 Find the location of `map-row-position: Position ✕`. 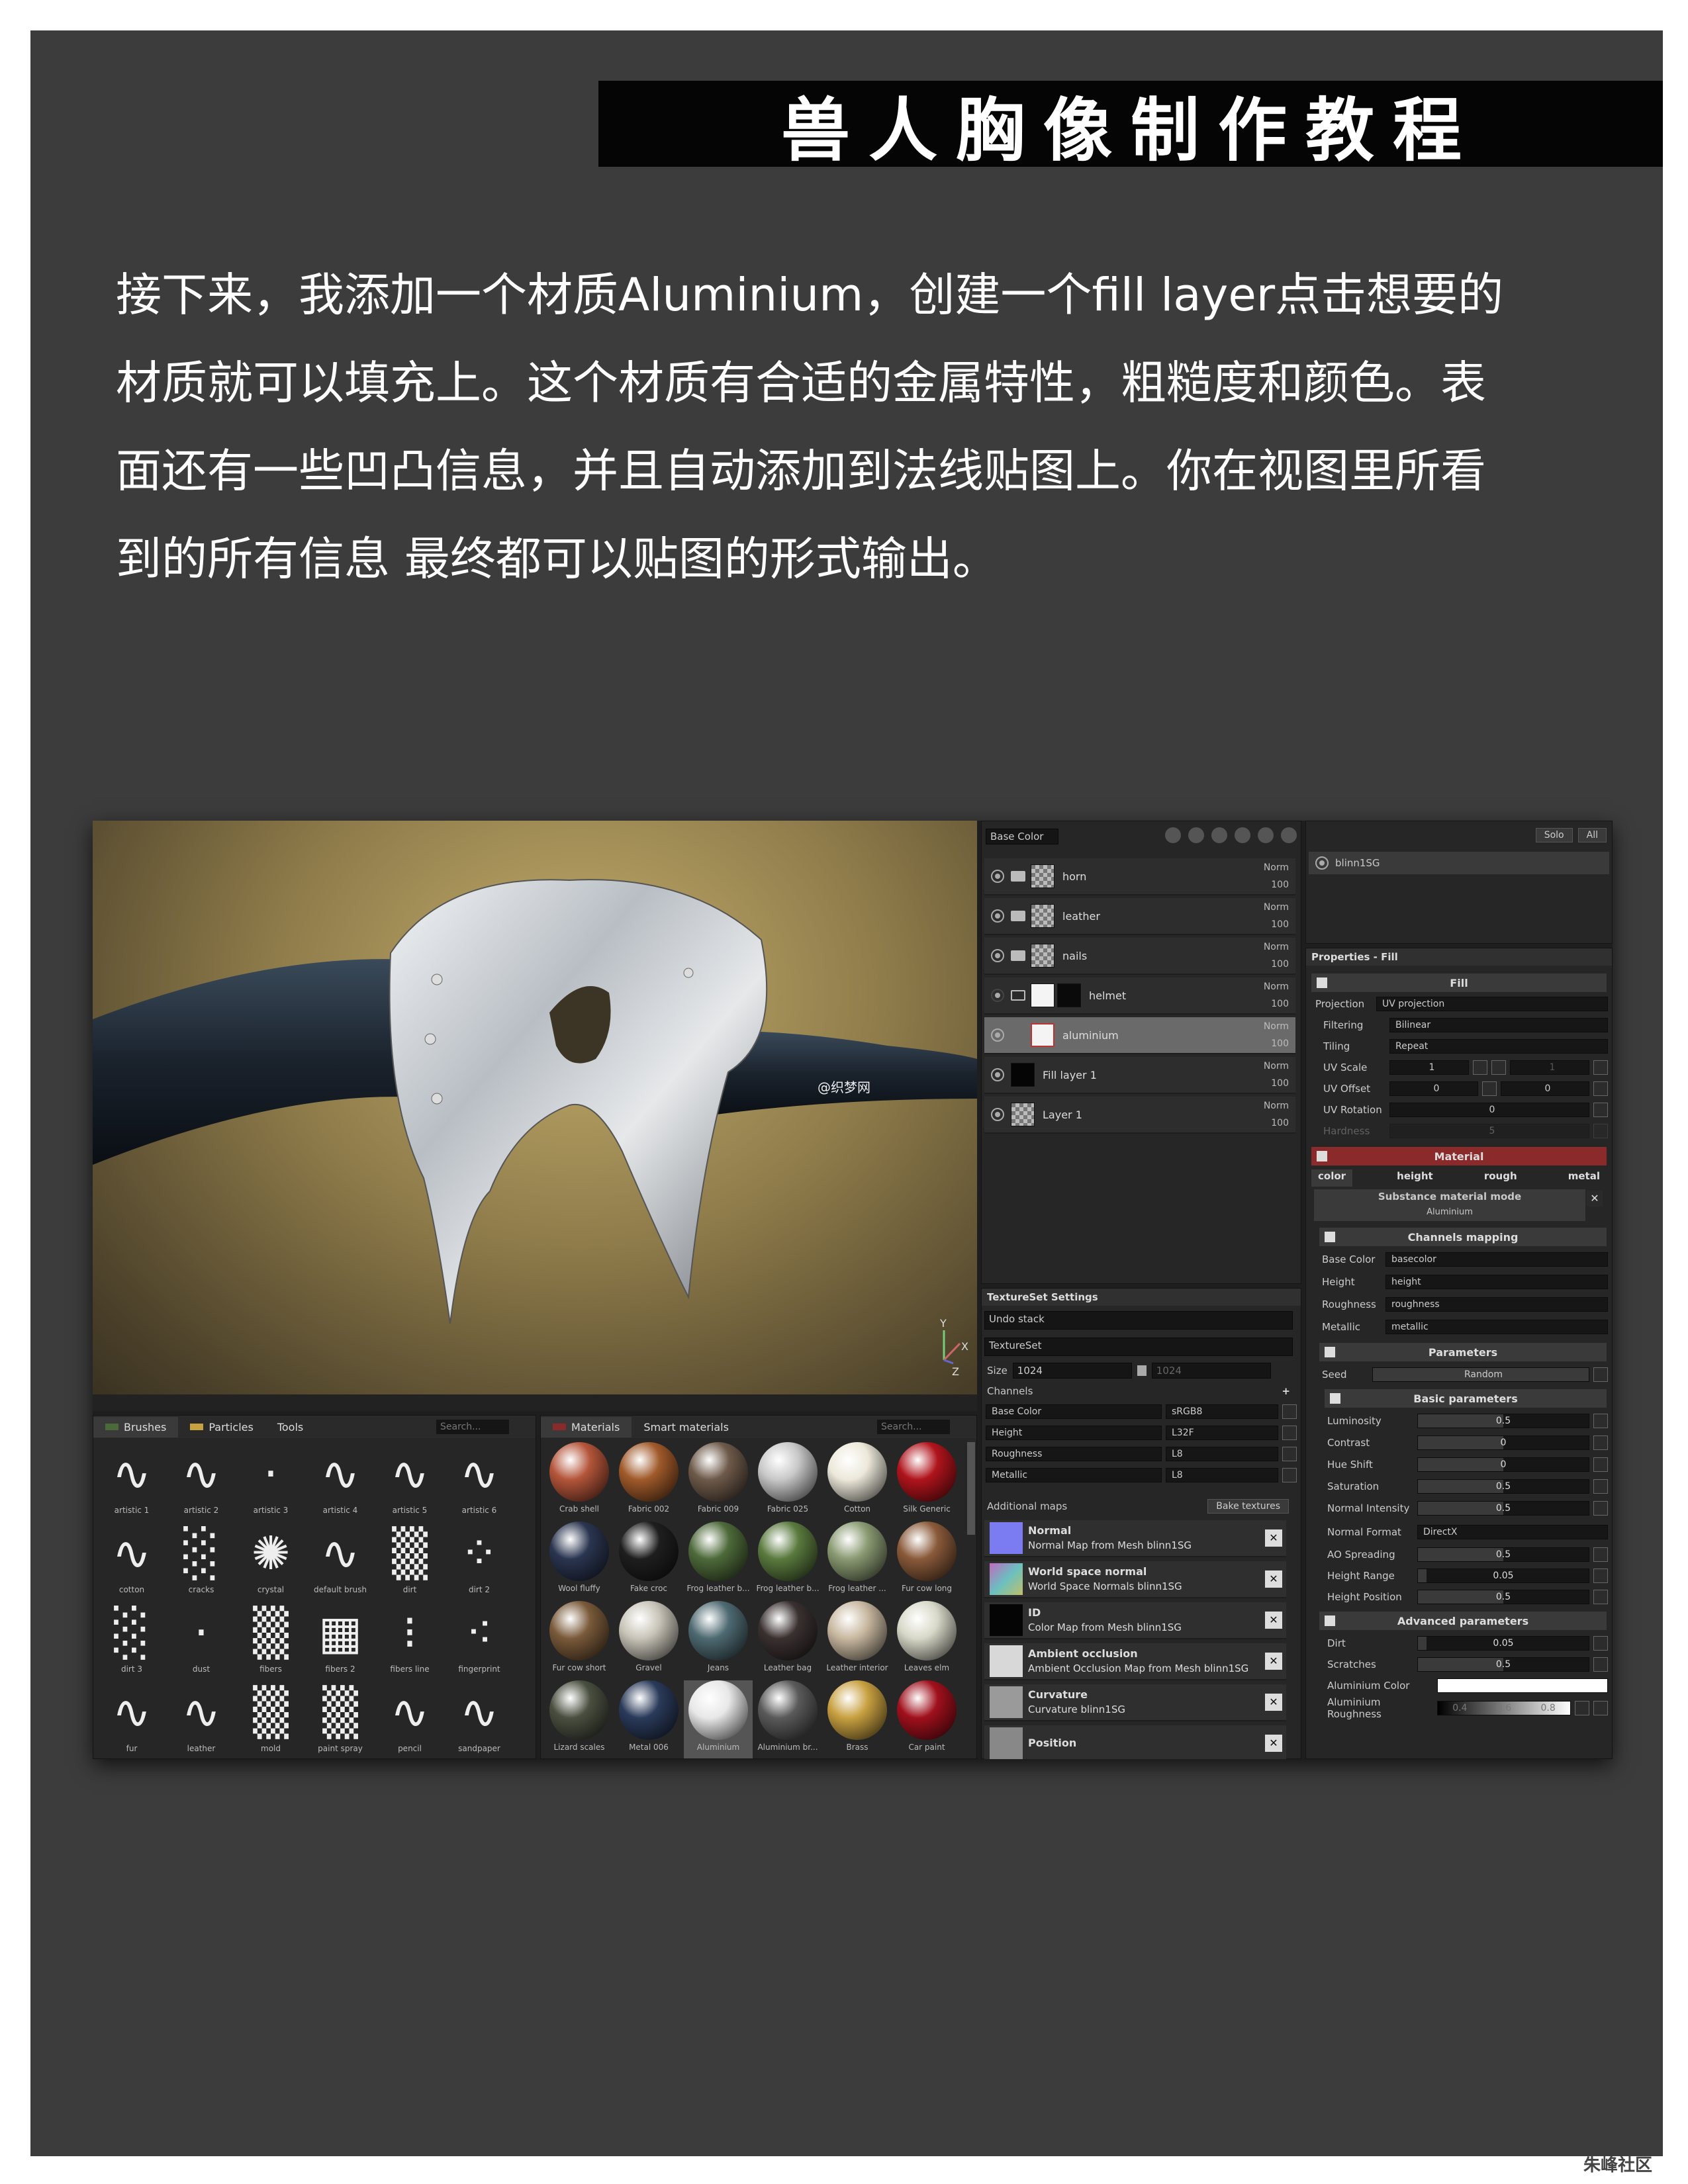

map-row-position: Position ✕ is located at coordinates (1135, 1742).